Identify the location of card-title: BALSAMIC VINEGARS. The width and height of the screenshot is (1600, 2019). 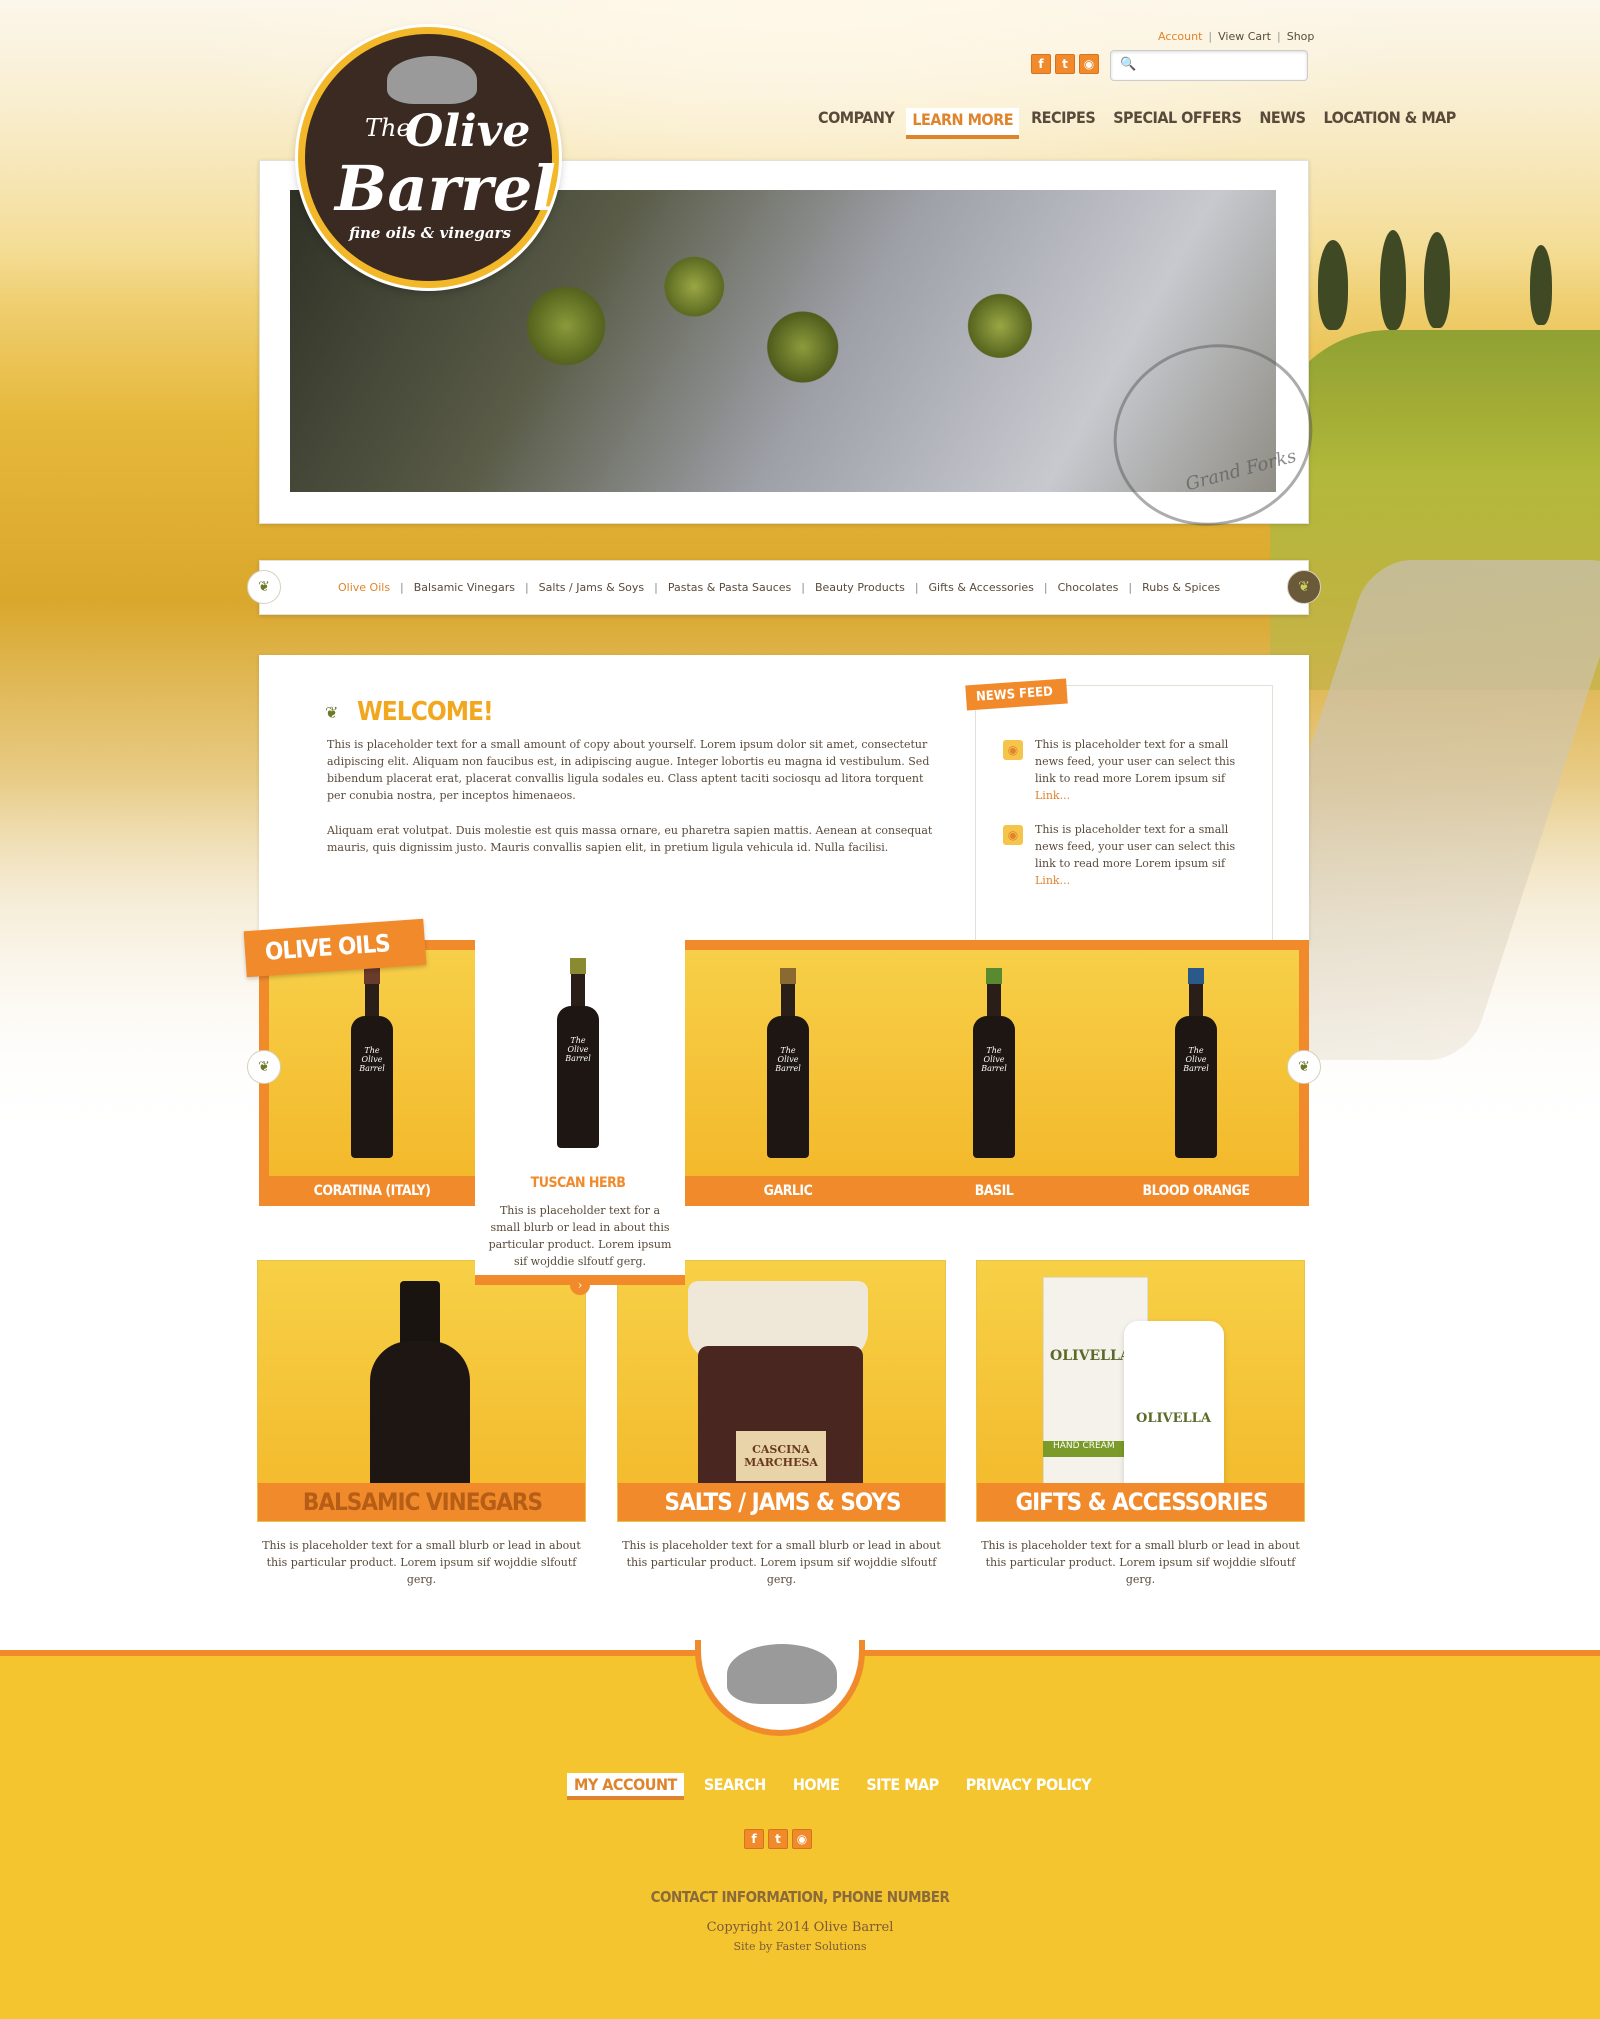
(421, 1502).